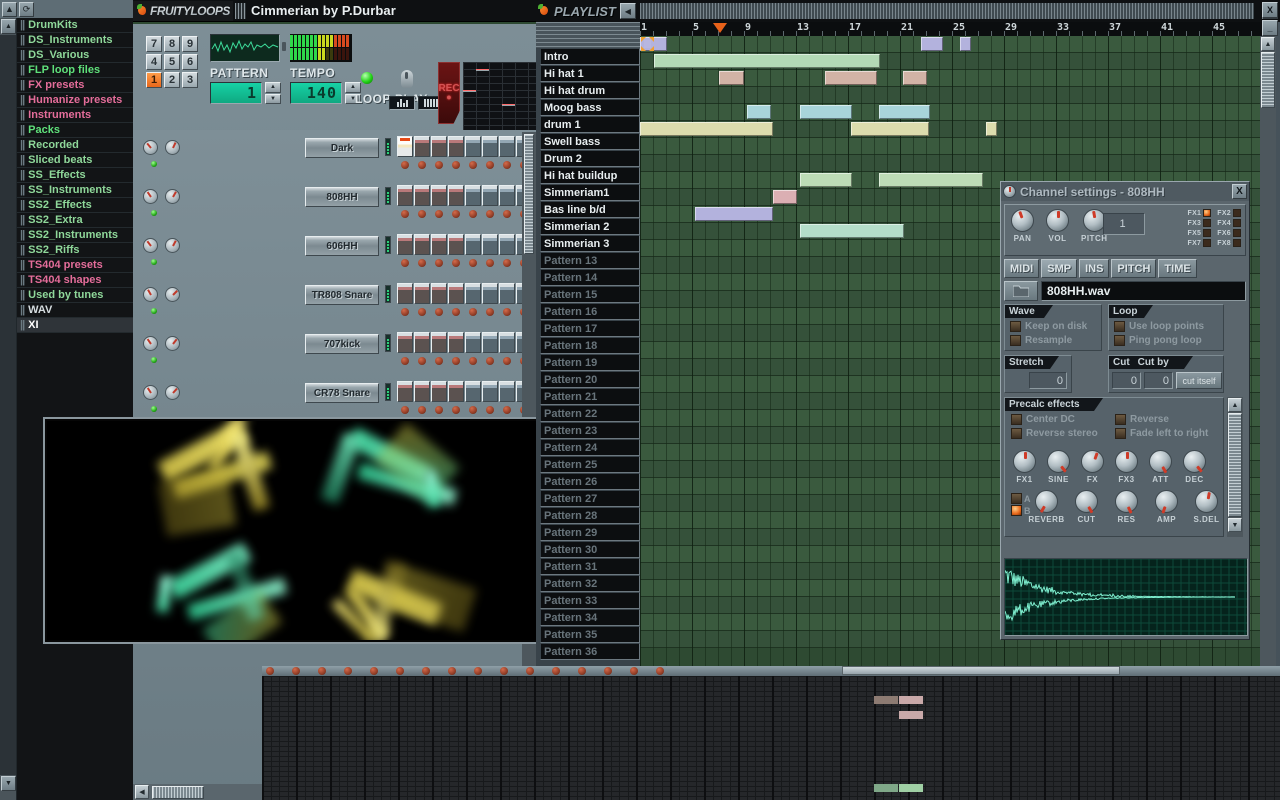 This screenshot has width=1280, height=800. What do you see at coordinates (1022, 220) in the screenshot?
I see `pan-knob-dial` at bounding box center [1022, 220].